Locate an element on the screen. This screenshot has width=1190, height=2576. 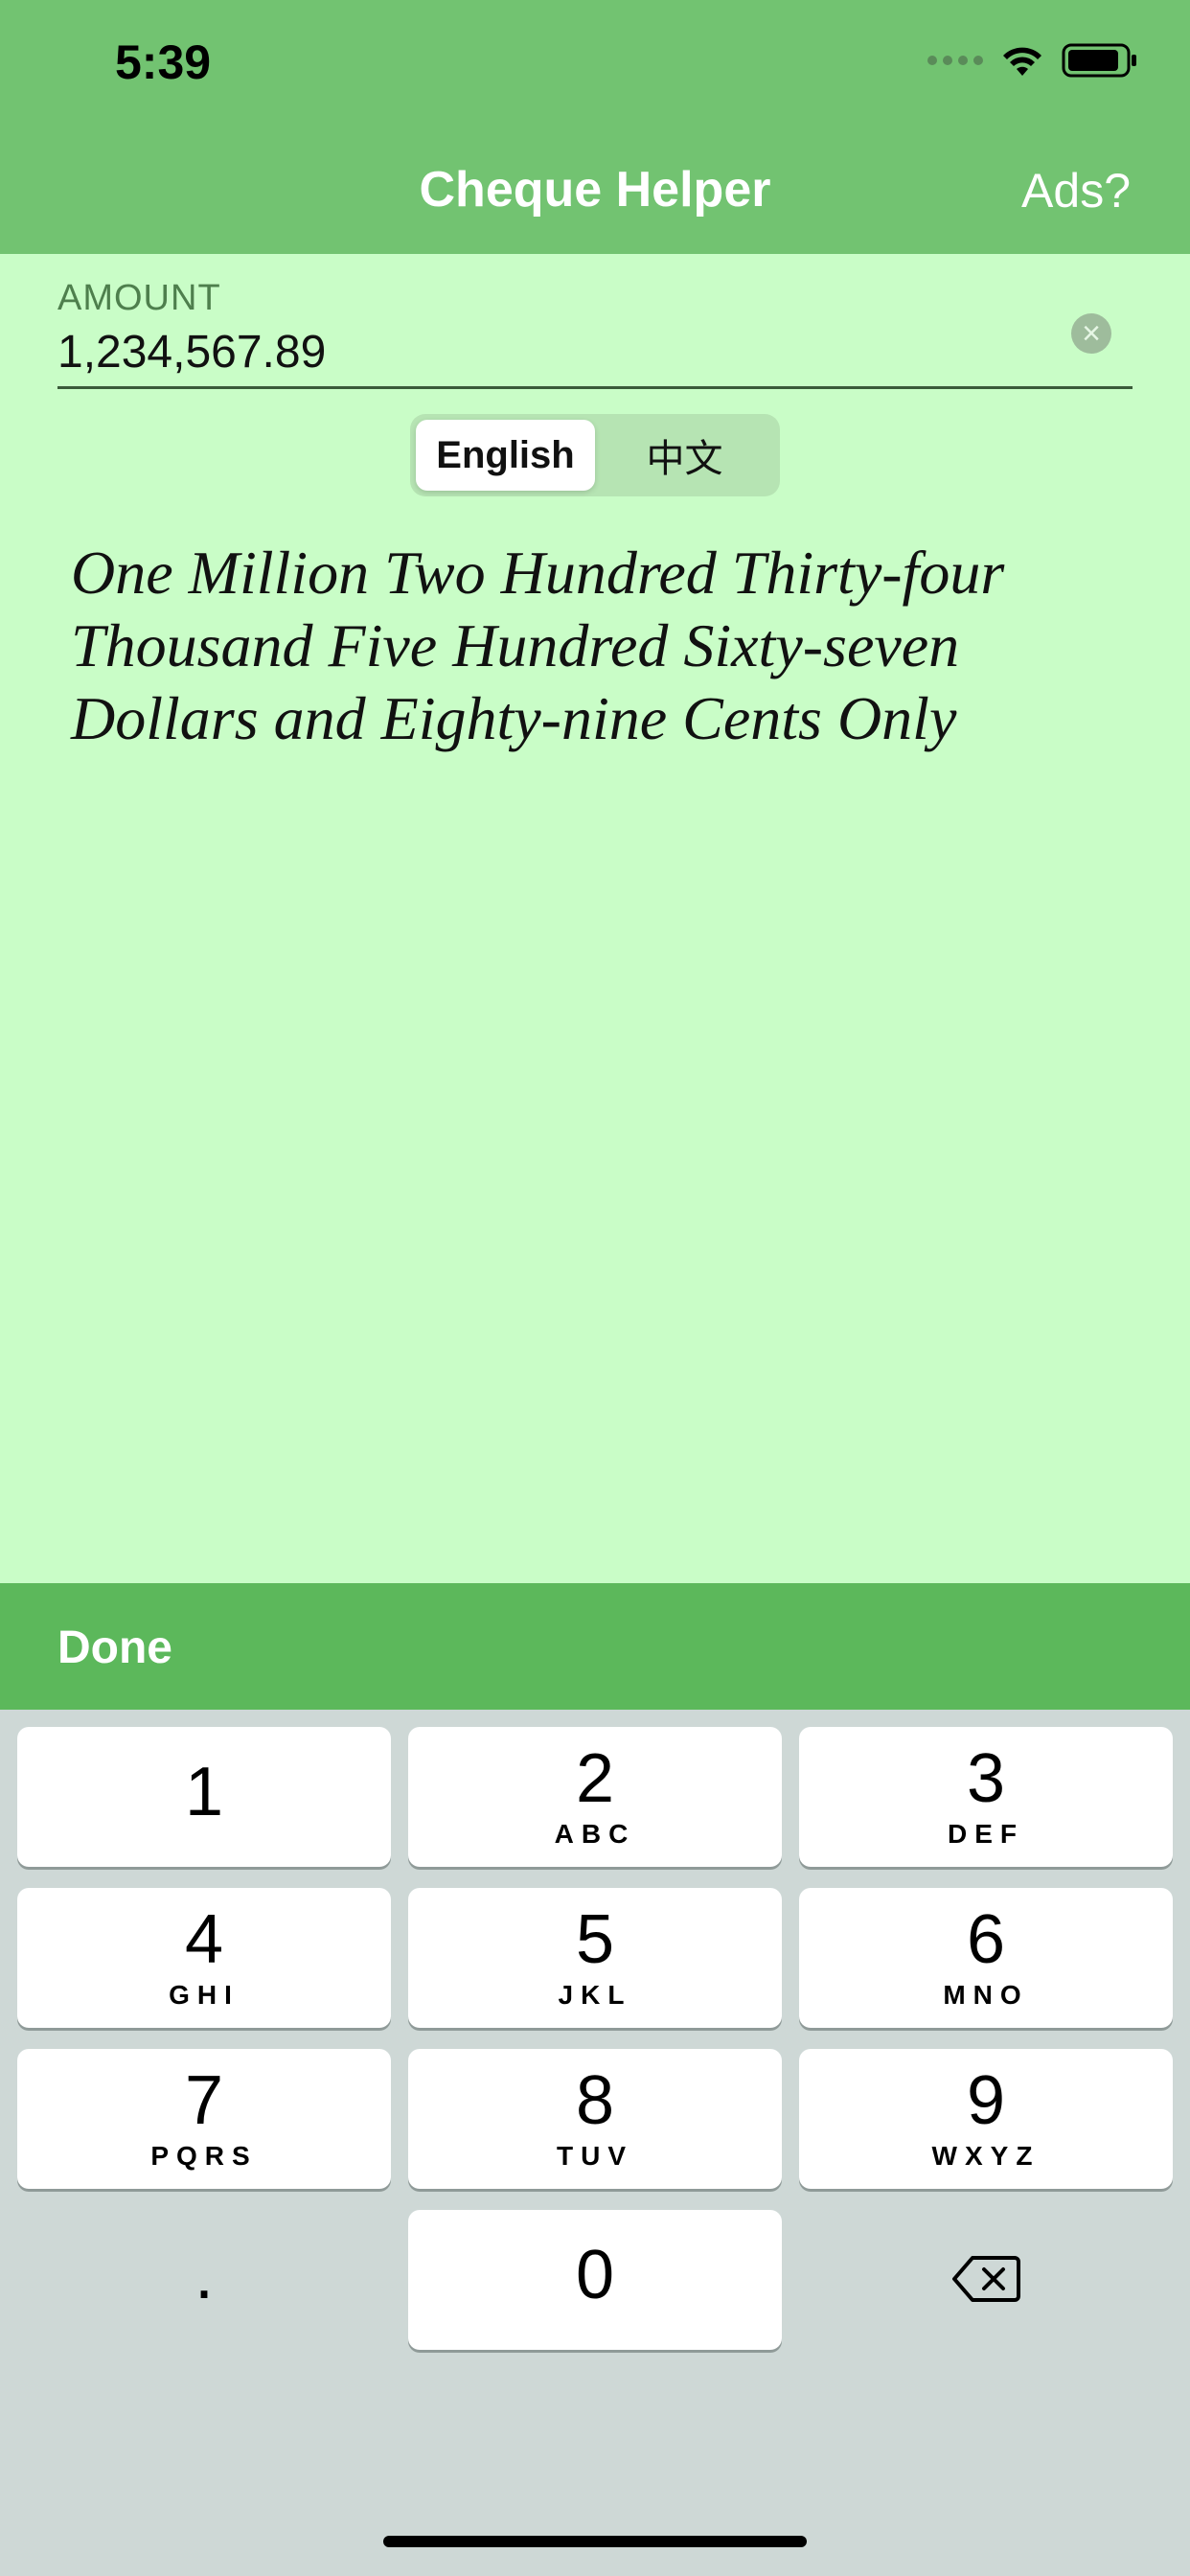
page-title: Cheque Helper is located at coordinates (595, 190).